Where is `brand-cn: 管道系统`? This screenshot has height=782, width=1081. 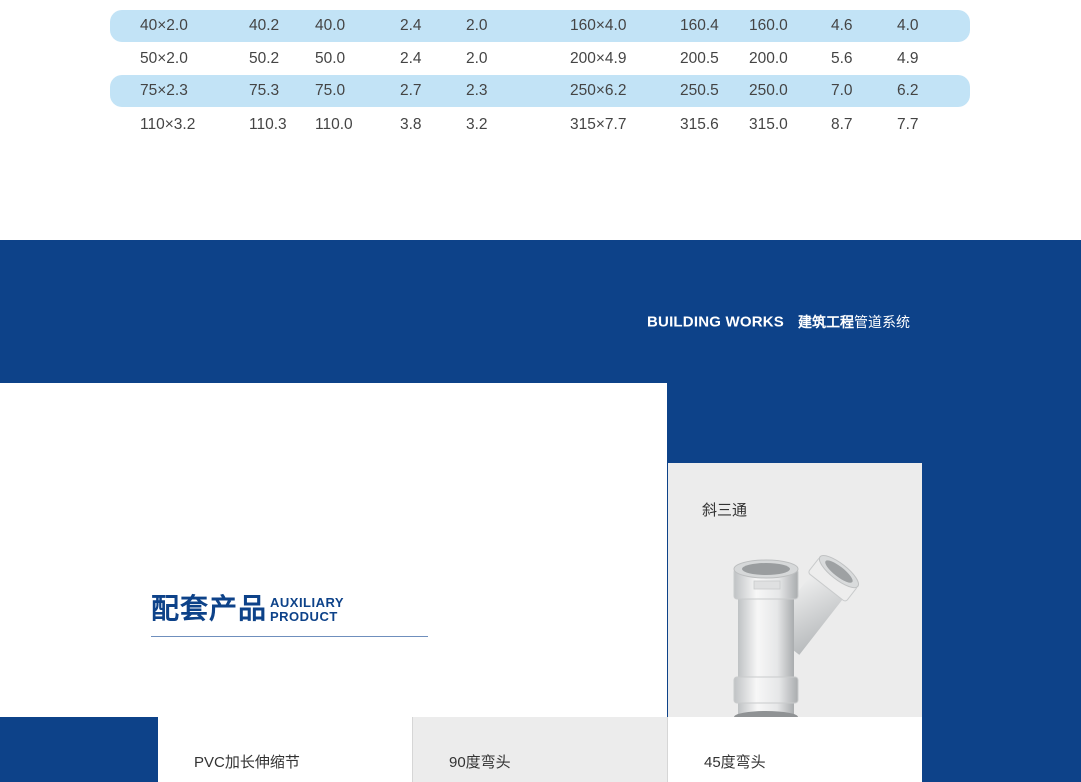
brand-cn: 管道系统 is located at coordinates (881, 322).